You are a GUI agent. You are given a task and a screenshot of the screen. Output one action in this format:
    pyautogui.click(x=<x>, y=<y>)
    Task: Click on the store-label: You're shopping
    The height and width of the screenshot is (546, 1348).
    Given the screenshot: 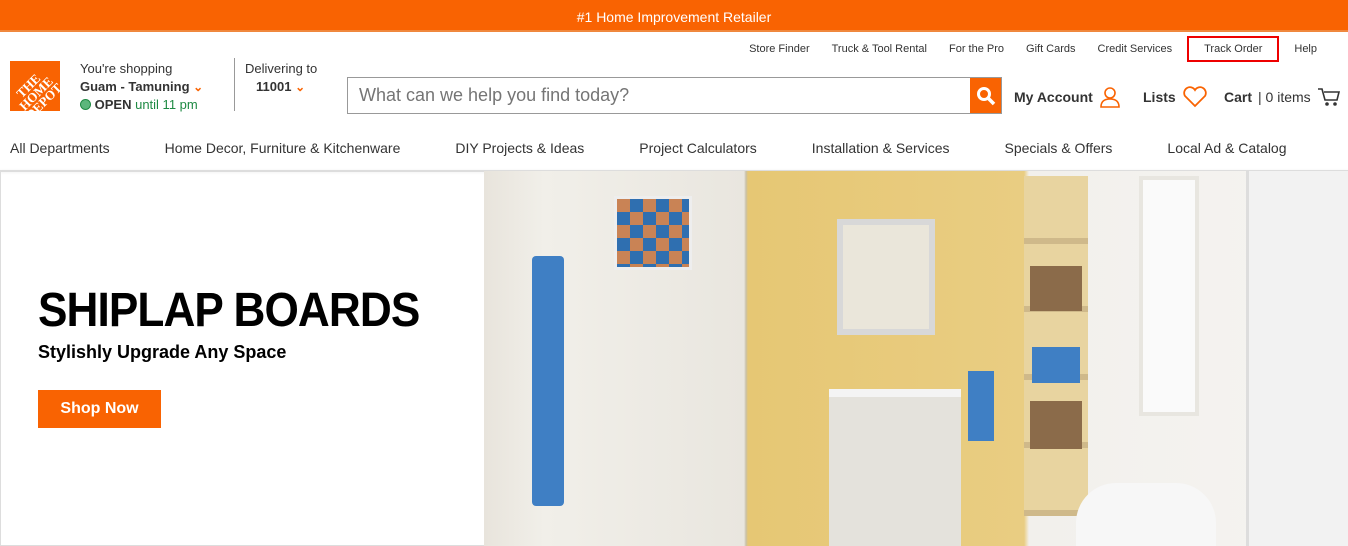 What is the action you would take?
    pyautogui.click(x=126, y=68)
    